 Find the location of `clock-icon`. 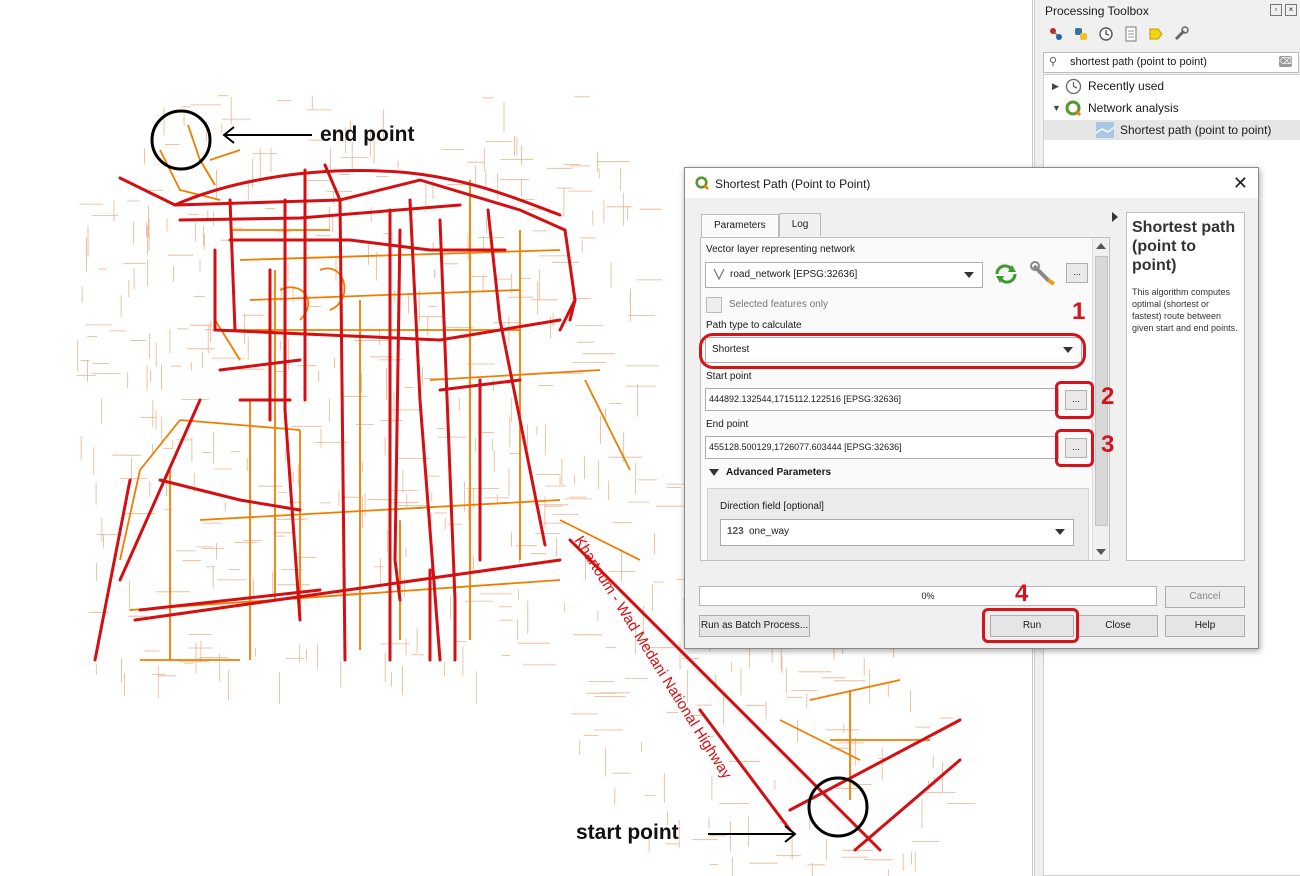

clock-icon is located at coordinates (1073, 86).